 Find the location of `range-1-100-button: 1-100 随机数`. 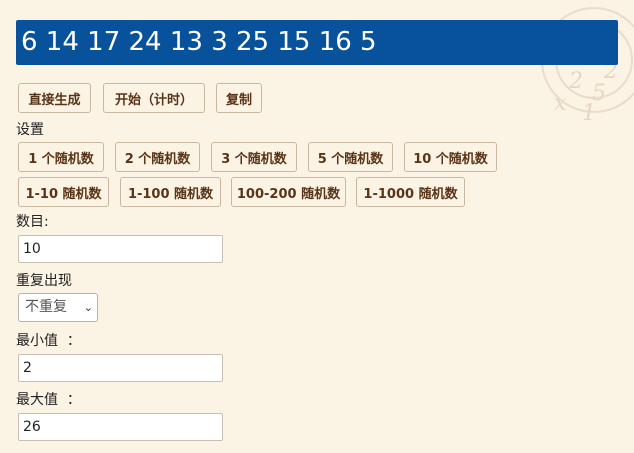

range-1-100-button: 1-100 随机数 is located at coordinates (170, 192).